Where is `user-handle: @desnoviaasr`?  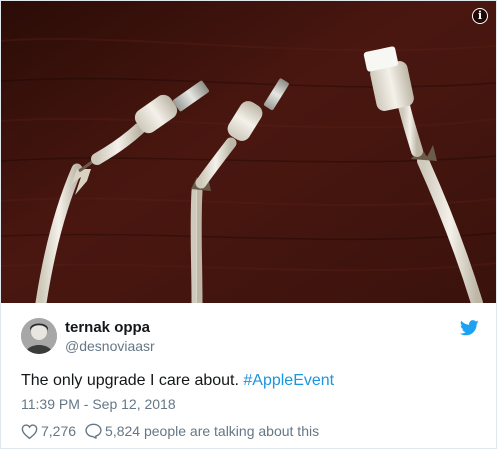
user-handle: @desnoviaasr is located at coordinates (110, 346).